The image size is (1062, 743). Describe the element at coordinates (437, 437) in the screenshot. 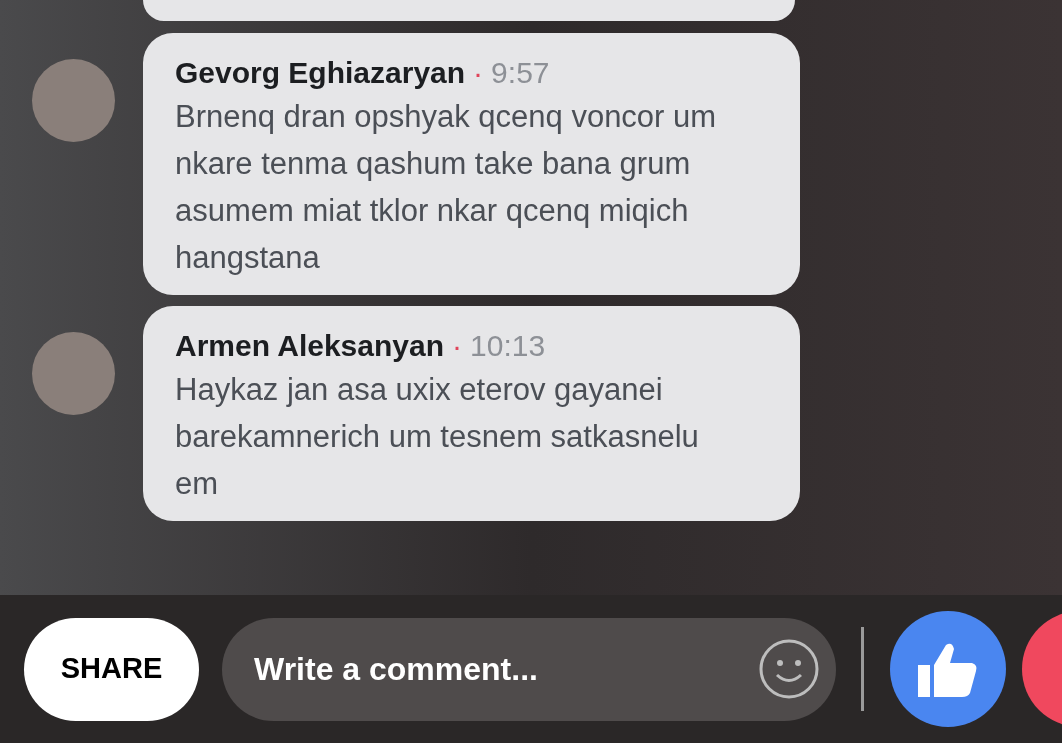

I see `comment-text: Haykaz jan asa uxix eterov gayanei barekamnerich um tesnem satkasnelu em` at that location.